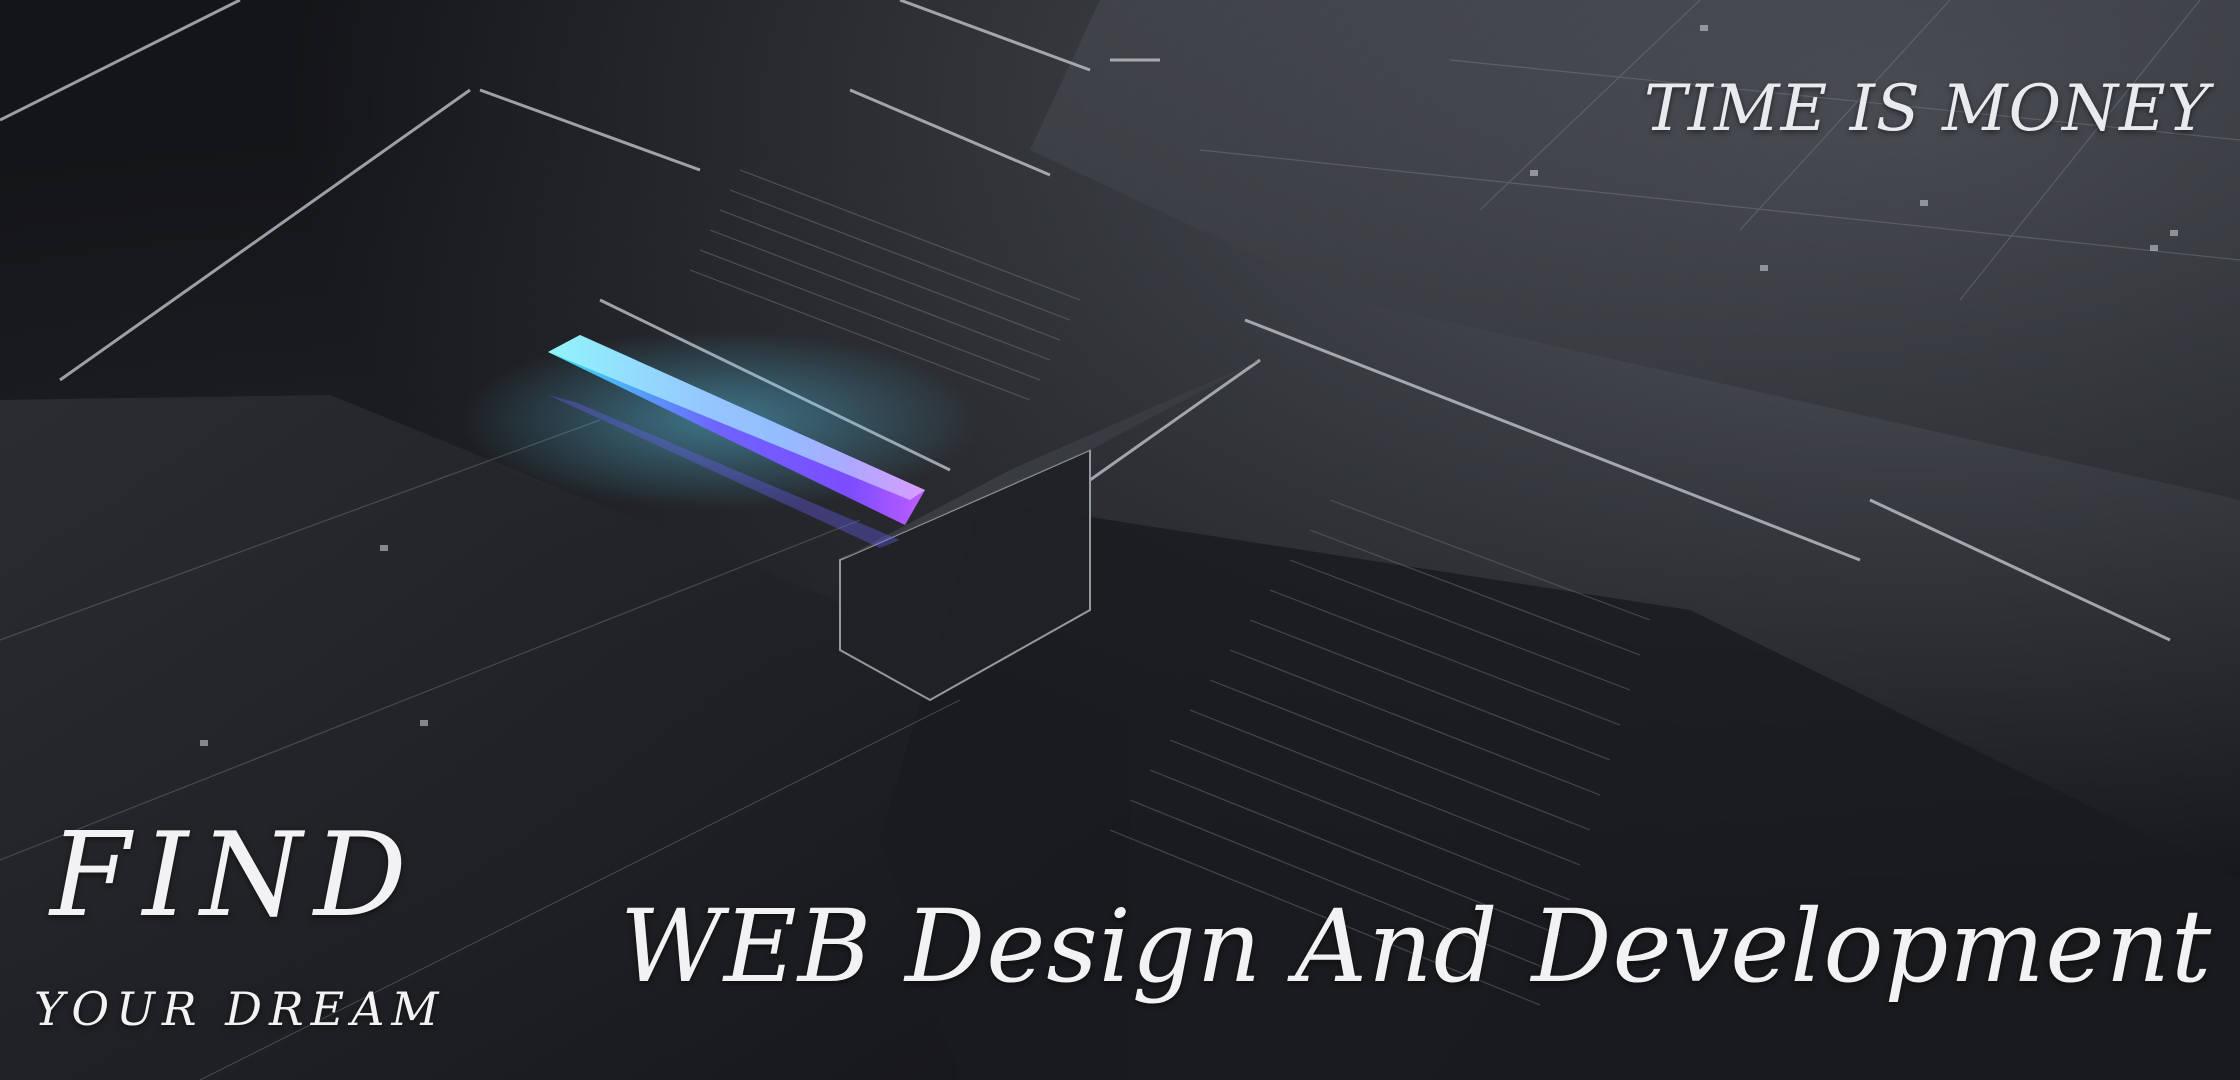 Image resolution: width=2240 pixels, height=1080 pixels. What do you see at coordinates (1416, 946) in the screenshot?
I see `title-web-design: WEB Design And Development` at bounding box center [1416, 946].